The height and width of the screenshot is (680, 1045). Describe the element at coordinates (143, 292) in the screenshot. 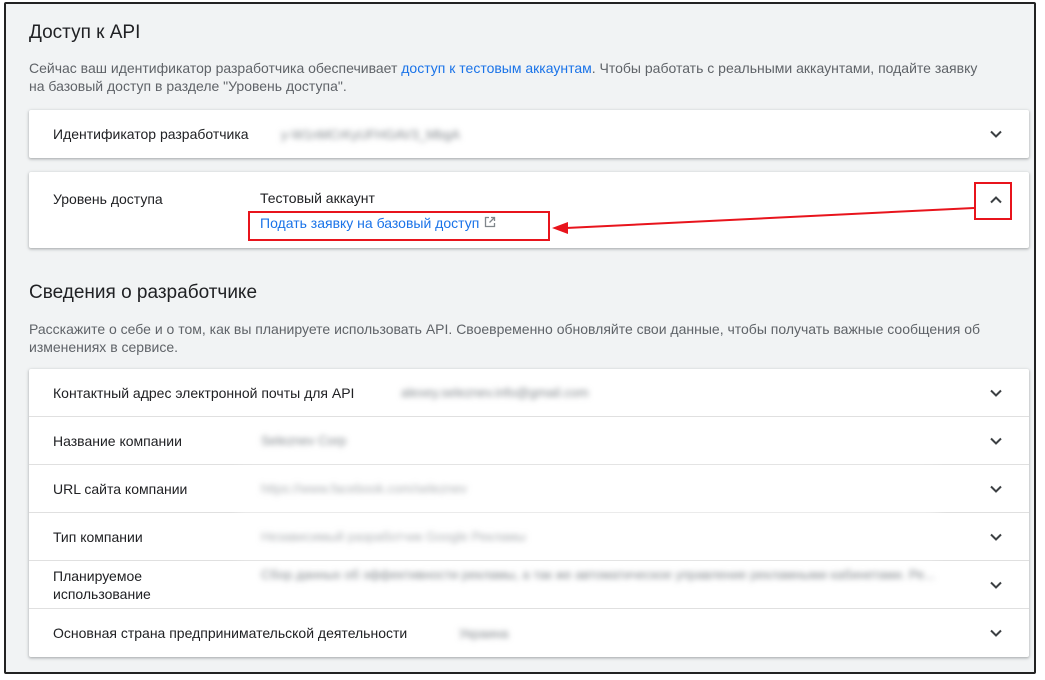

I see `developer-info-title: Сведения о разработчике` at that location.